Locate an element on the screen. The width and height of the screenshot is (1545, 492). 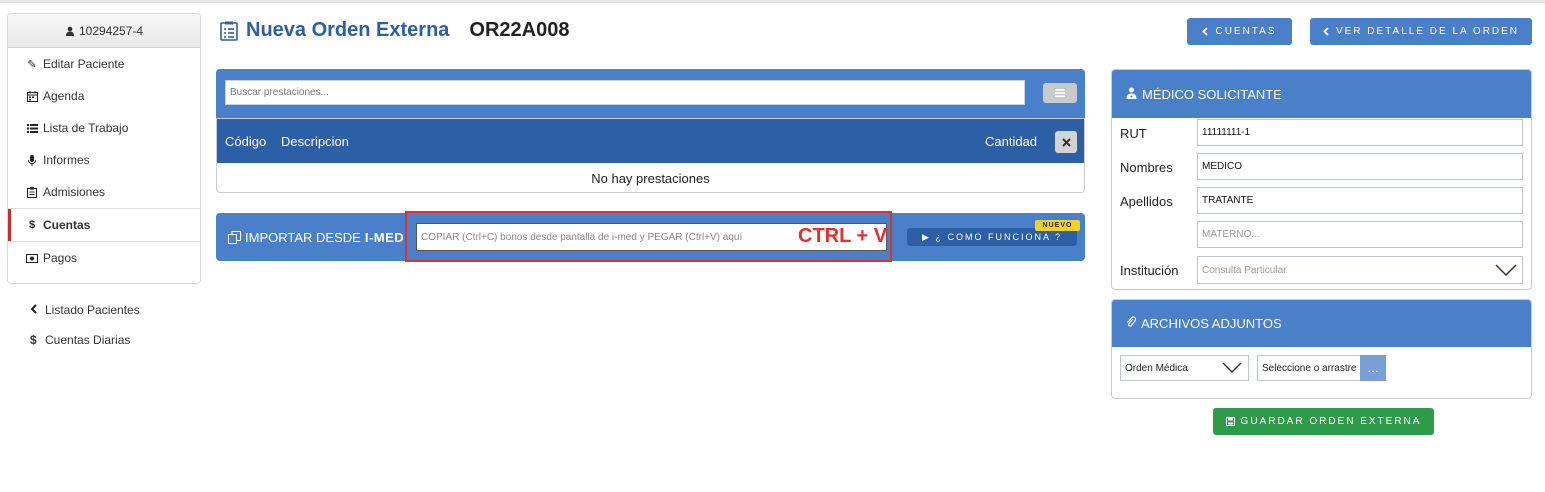
link-label: Listado Pacientes is located at coordinates (92, 310).